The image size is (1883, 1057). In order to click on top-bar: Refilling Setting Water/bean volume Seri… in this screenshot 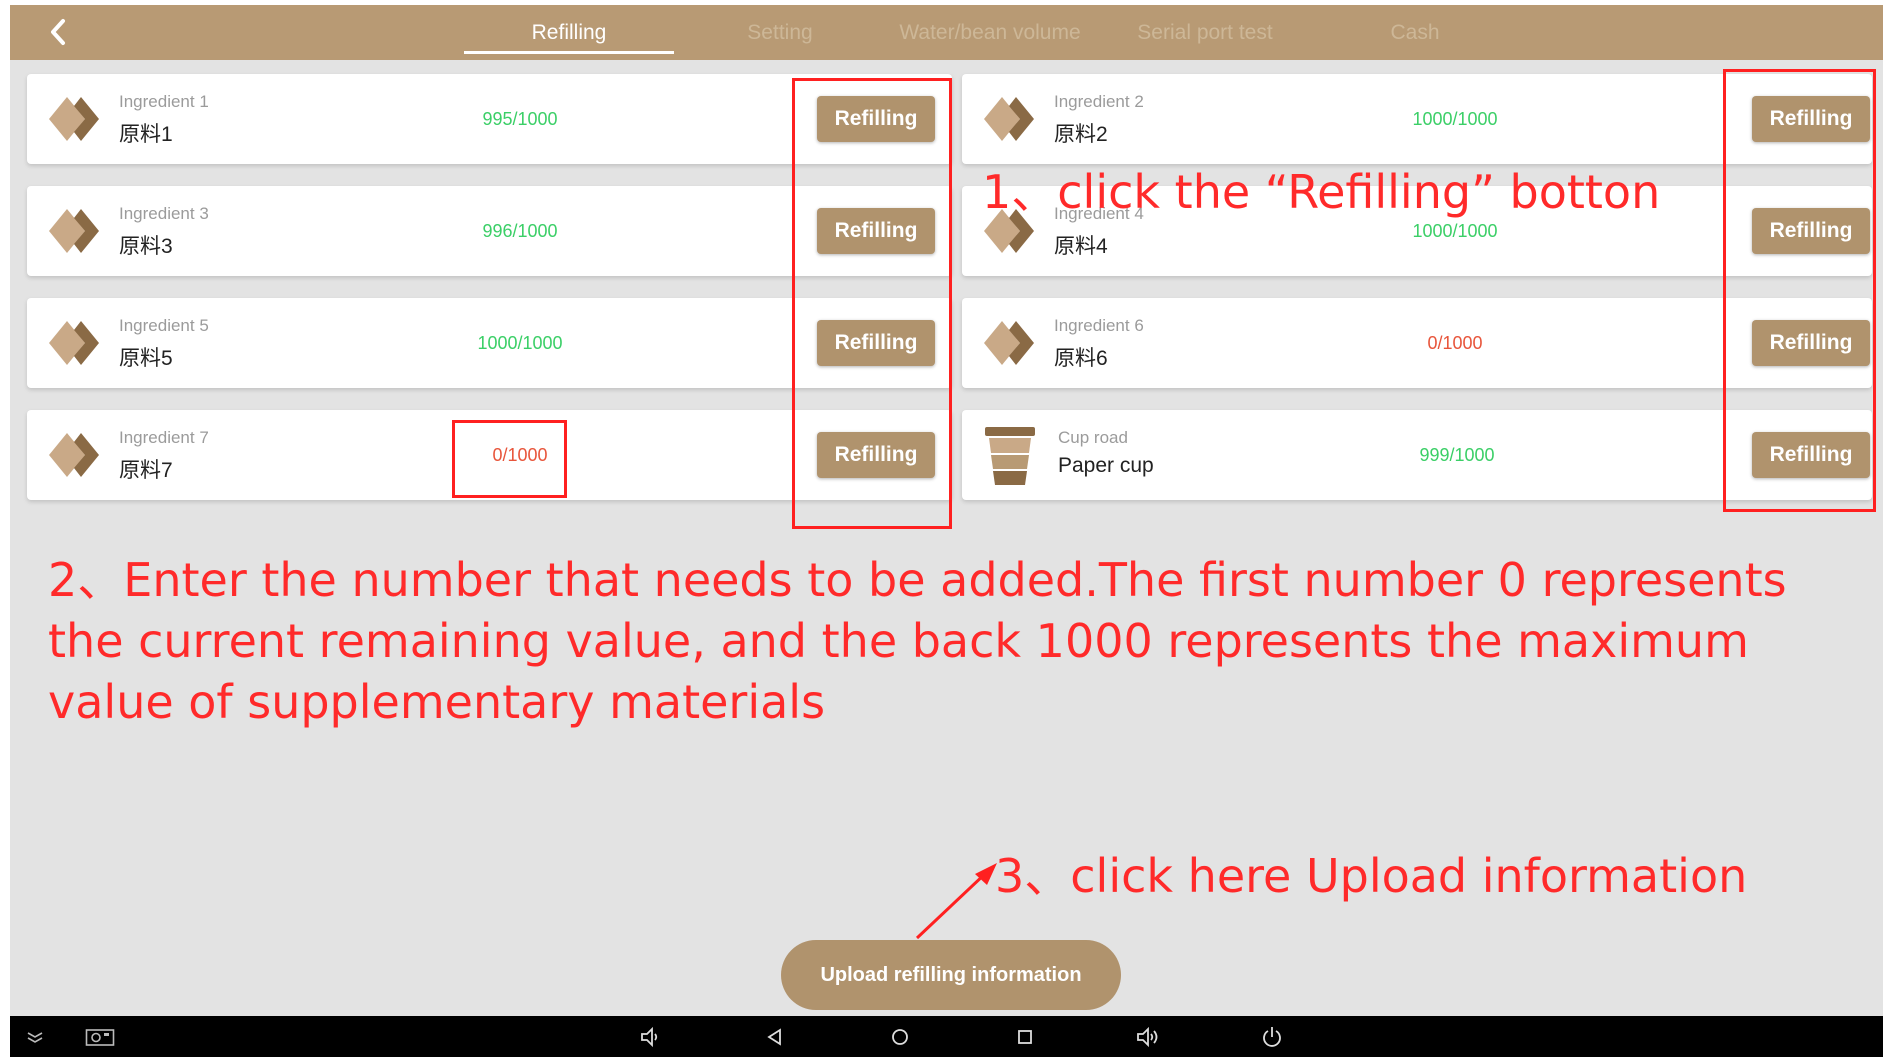, I will do `click(946, 32)`.